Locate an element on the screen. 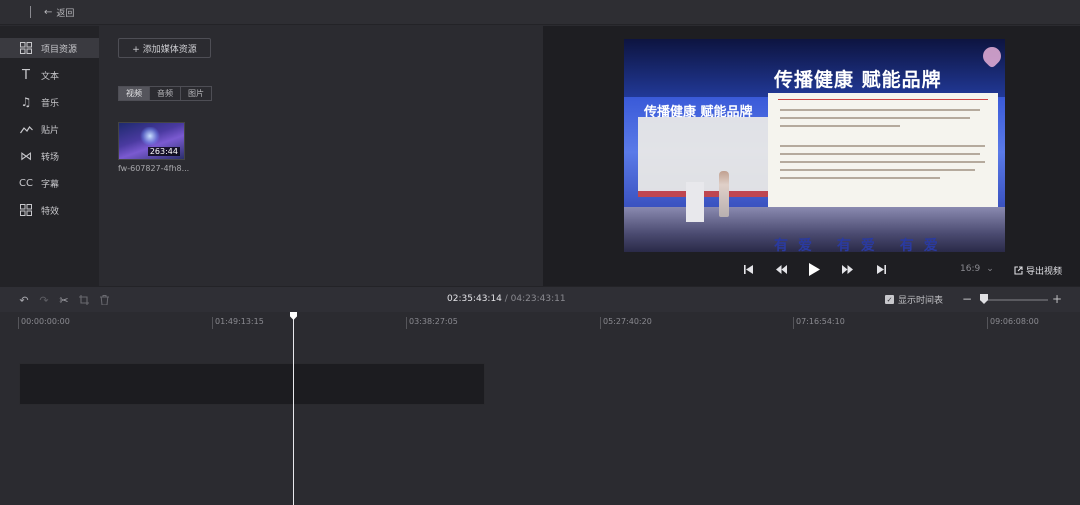  current-time: 02:35:43:14 is located at coordinates (474, 299).